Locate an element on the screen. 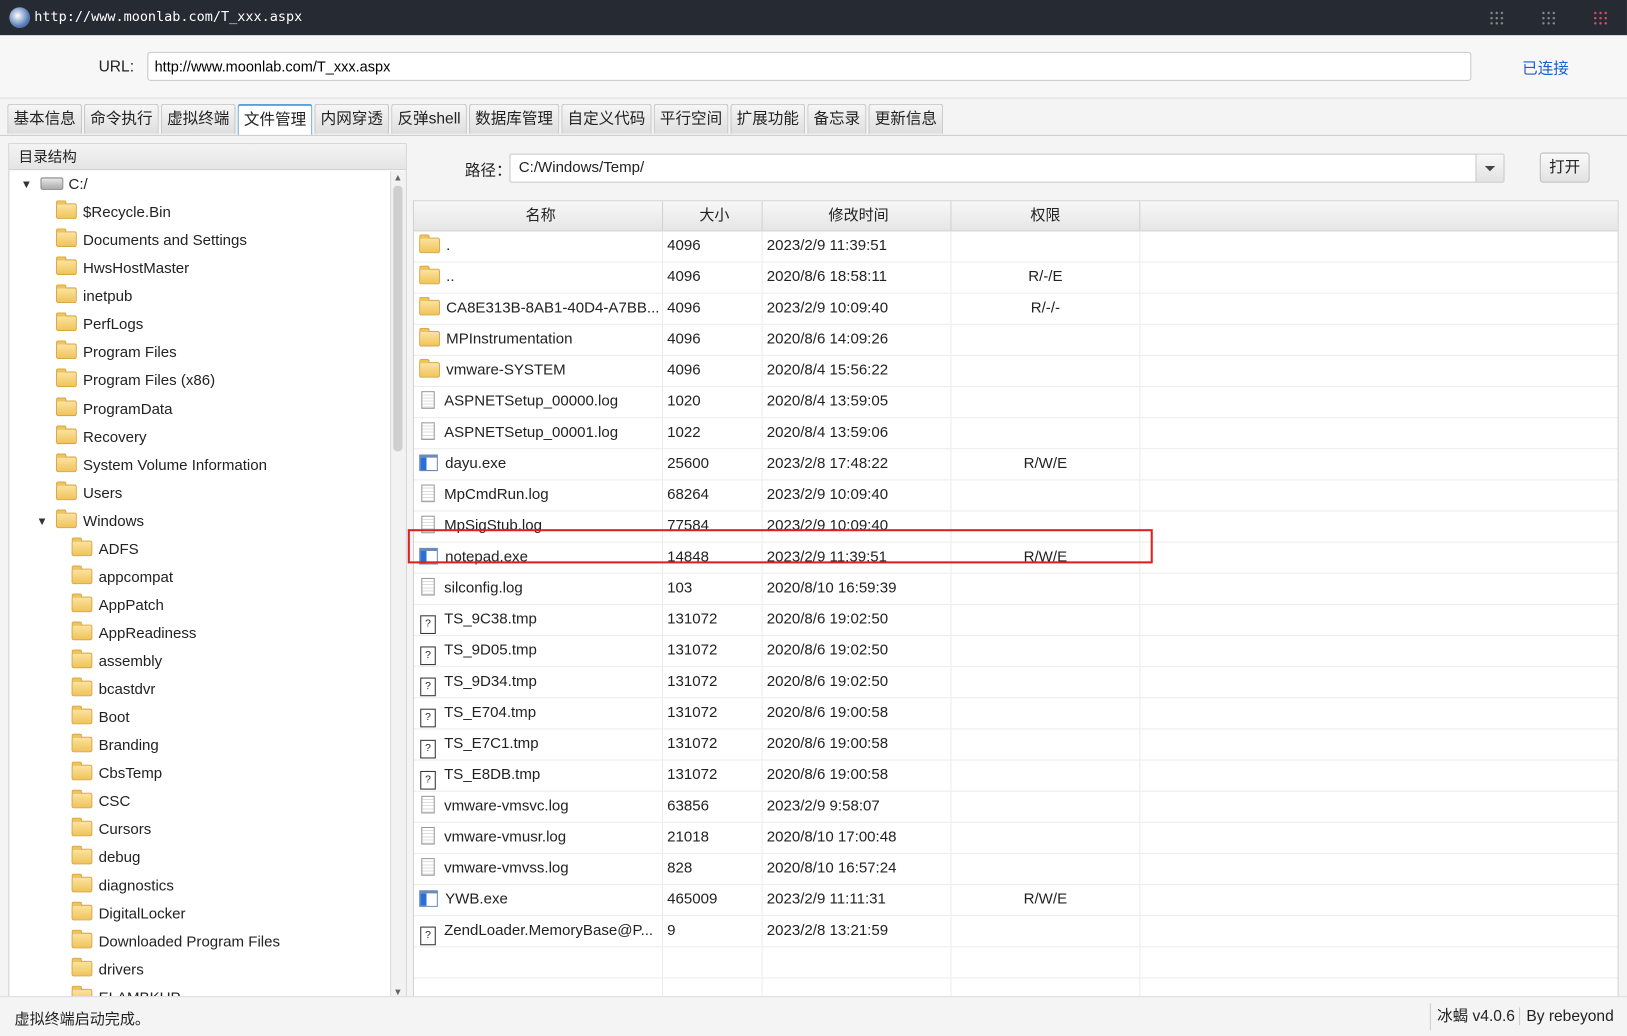 This screenshot has width=1627, height=1036. tab-1: 命令执行 is located at coordinates (121, 118).